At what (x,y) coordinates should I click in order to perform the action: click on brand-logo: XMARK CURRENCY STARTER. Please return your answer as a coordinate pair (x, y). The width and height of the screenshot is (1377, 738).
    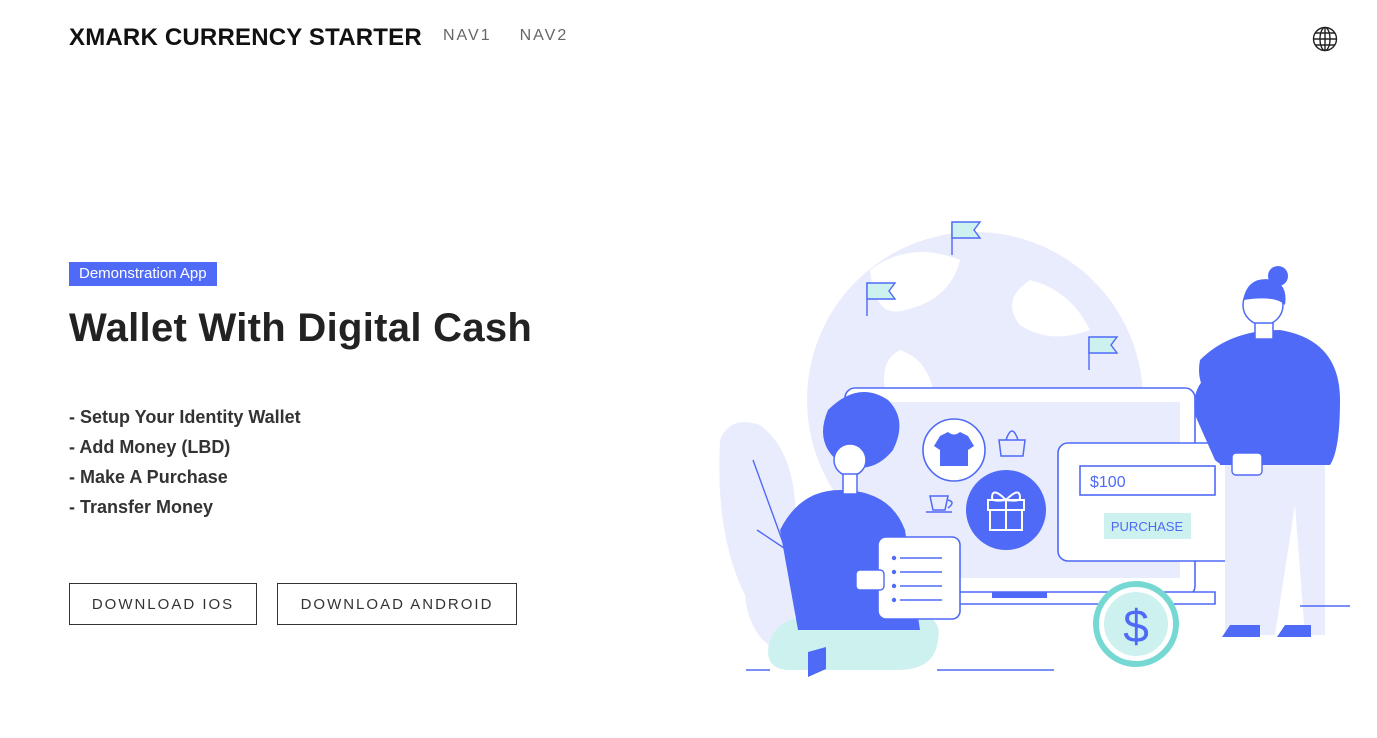
    Looking at the image, I should click on (245, 38).